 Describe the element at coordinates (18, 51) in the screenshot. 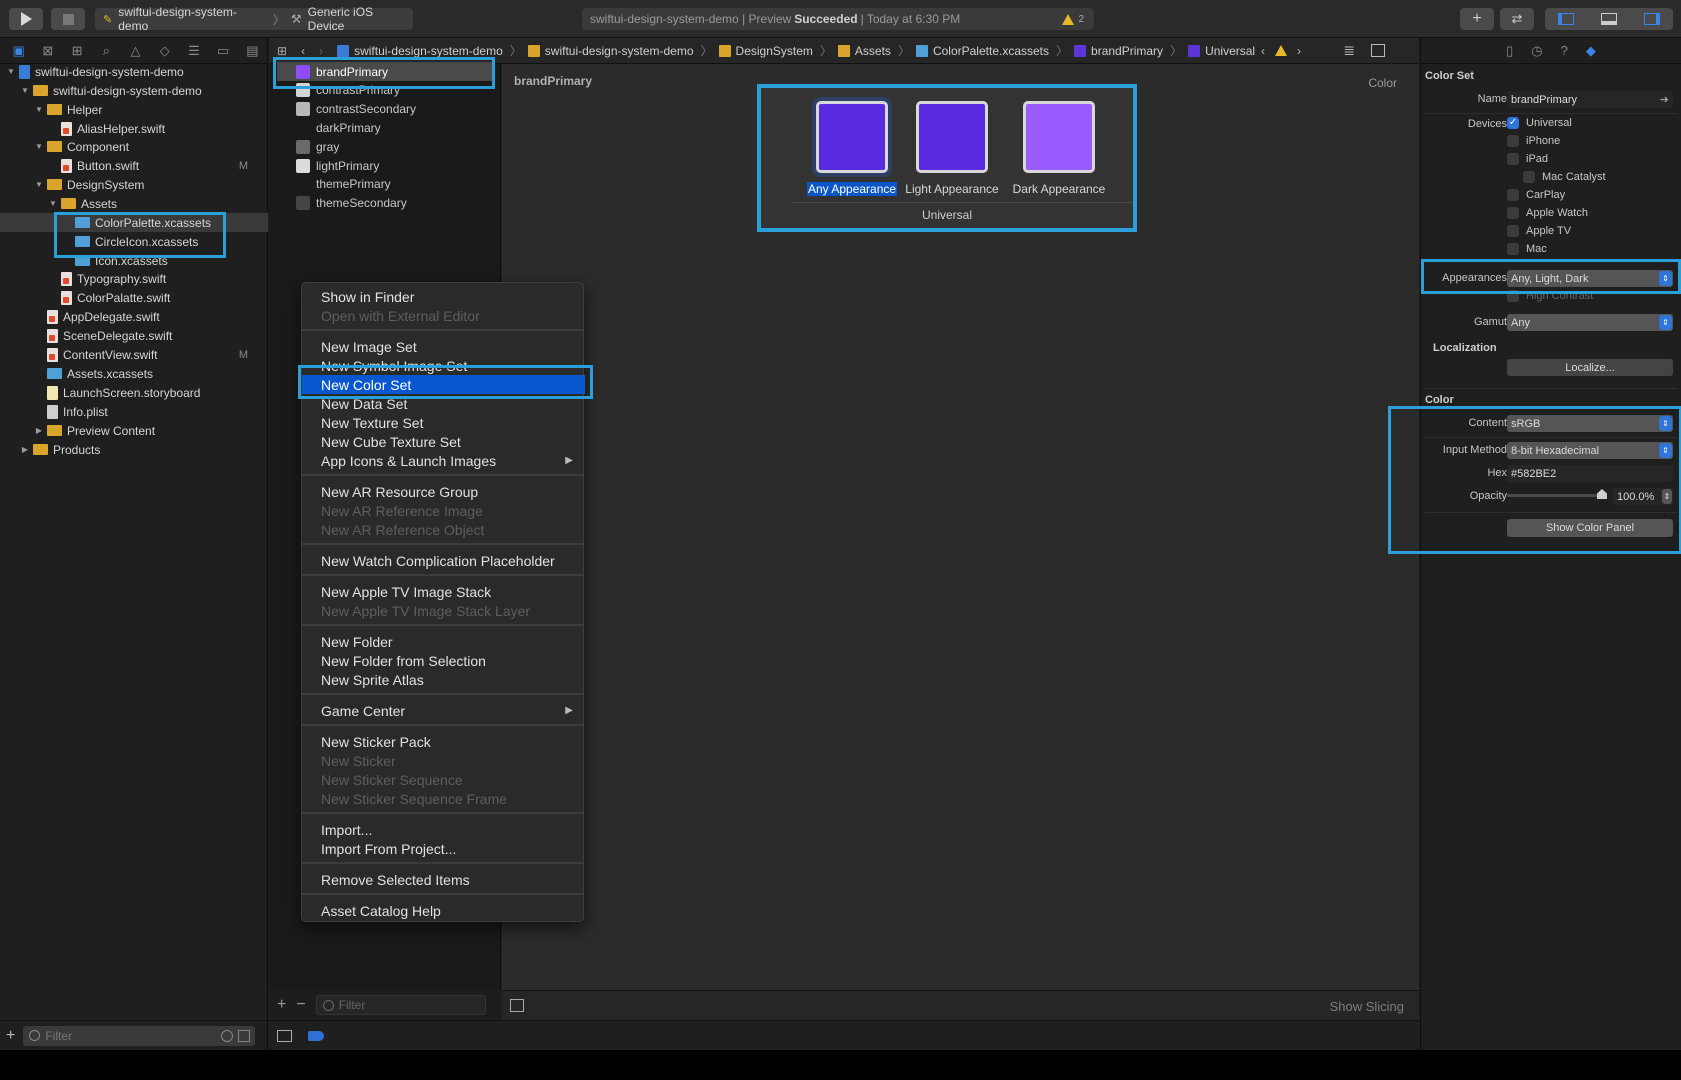

I see `folder-icon: ▣` at that location.